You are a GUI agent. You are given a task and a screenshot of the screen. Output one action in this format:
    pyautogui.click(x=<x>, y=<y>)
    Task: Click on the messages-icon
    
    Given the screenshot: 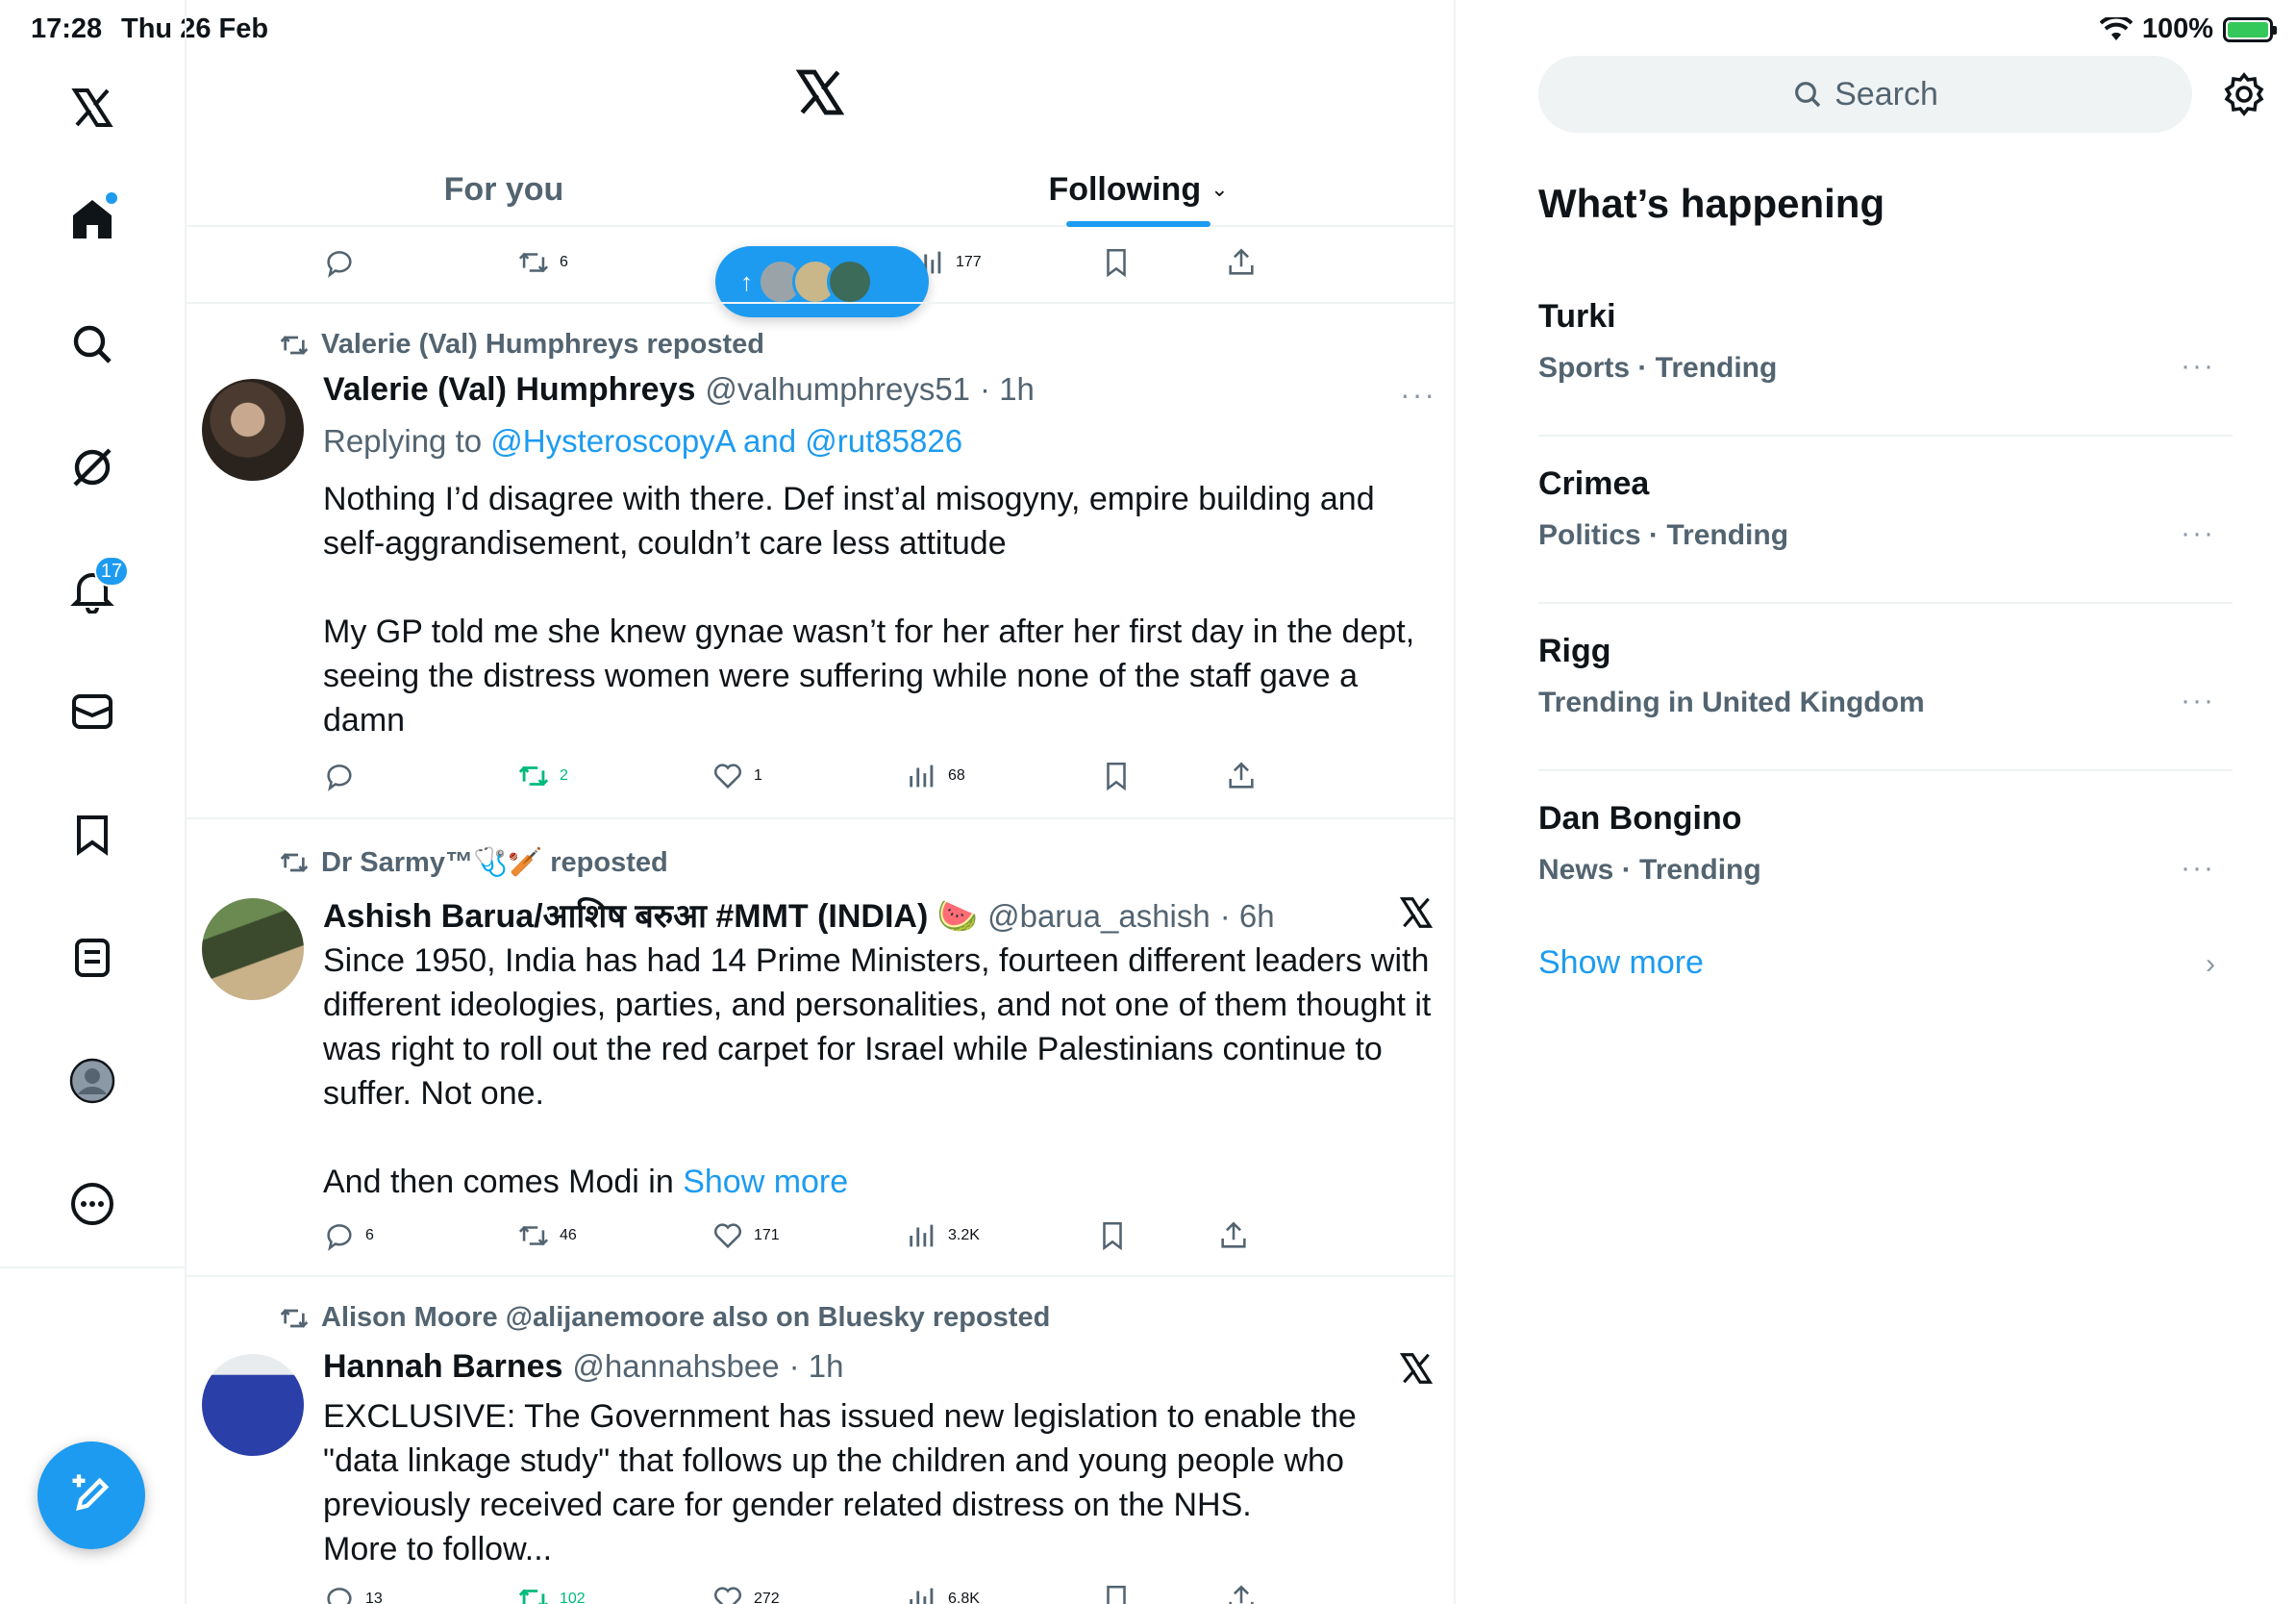 What is the action you would take?
    pyautogui.click(x=92, y=711)
    